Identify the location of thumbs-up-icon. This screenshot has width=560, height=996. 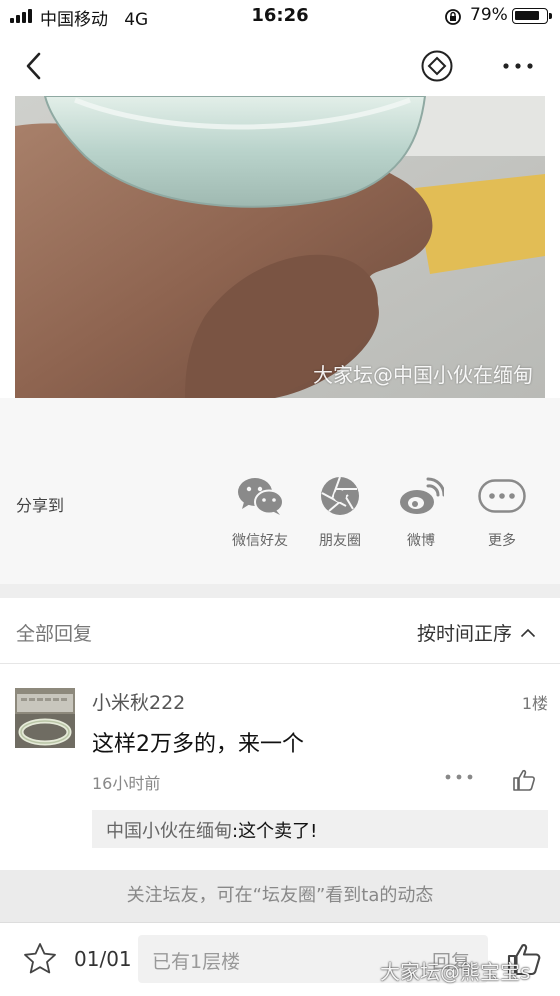
(524, 780).